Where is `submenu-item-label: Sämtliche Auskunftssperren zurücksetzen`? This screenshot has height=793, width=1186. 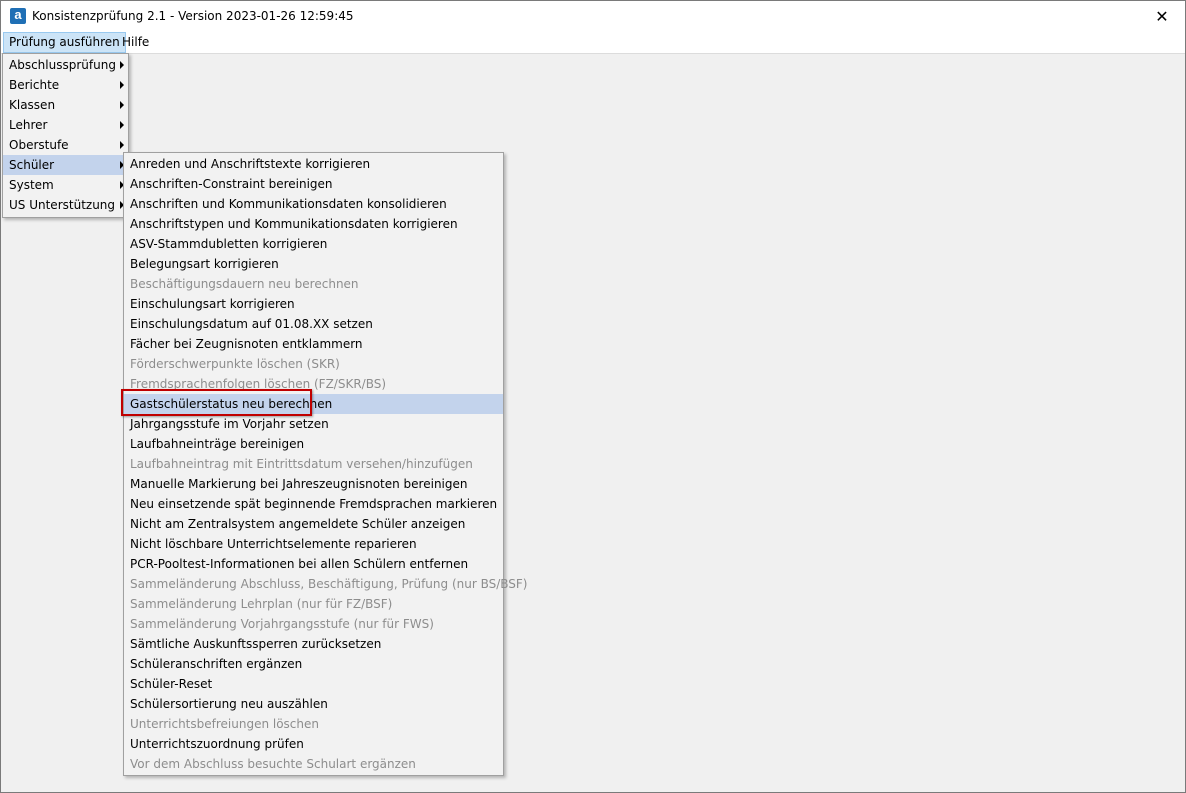 submenu-item-label: Sämtliche Auskunftssperren zurücksetzen is located at coordinates (256, 644).